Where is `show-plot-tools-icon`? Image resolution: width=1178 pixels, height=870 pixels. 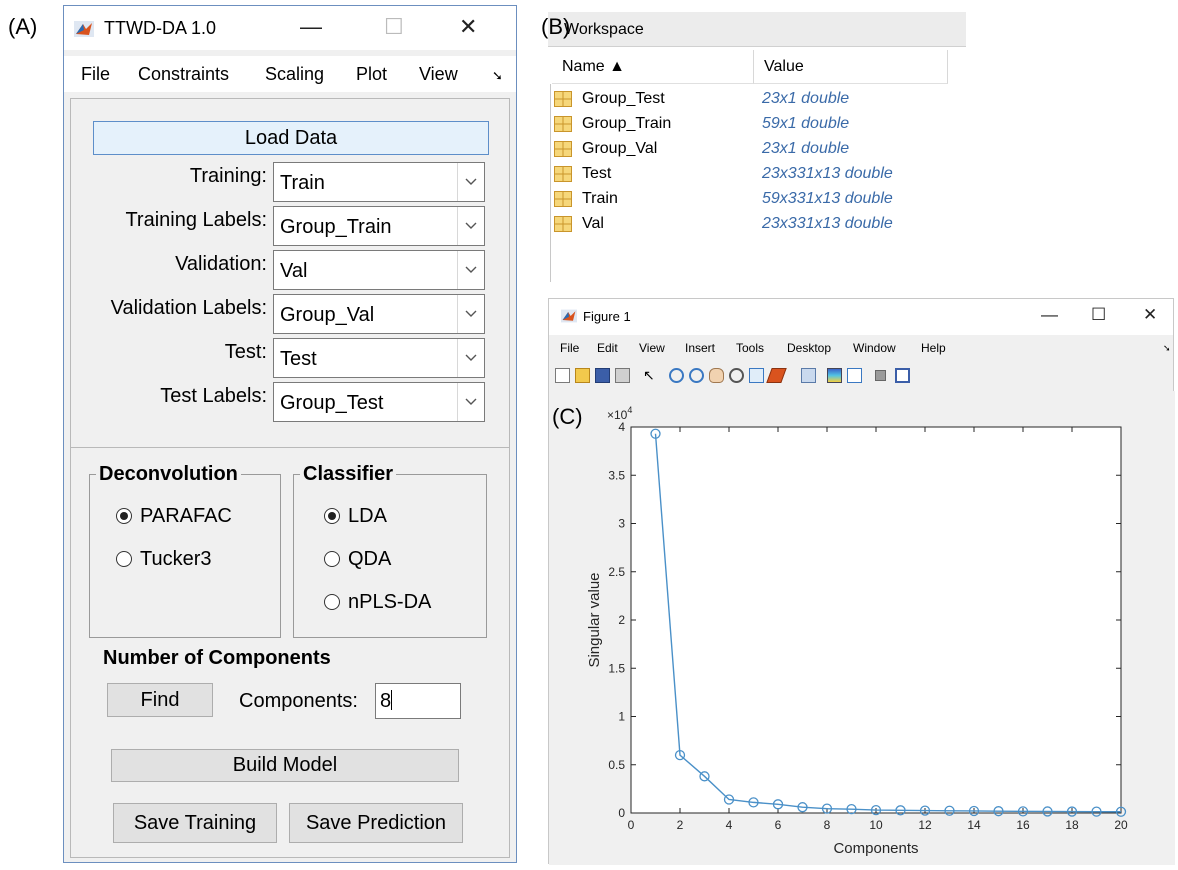 show-plot-tools-icon is located at coordinates (902, 375).